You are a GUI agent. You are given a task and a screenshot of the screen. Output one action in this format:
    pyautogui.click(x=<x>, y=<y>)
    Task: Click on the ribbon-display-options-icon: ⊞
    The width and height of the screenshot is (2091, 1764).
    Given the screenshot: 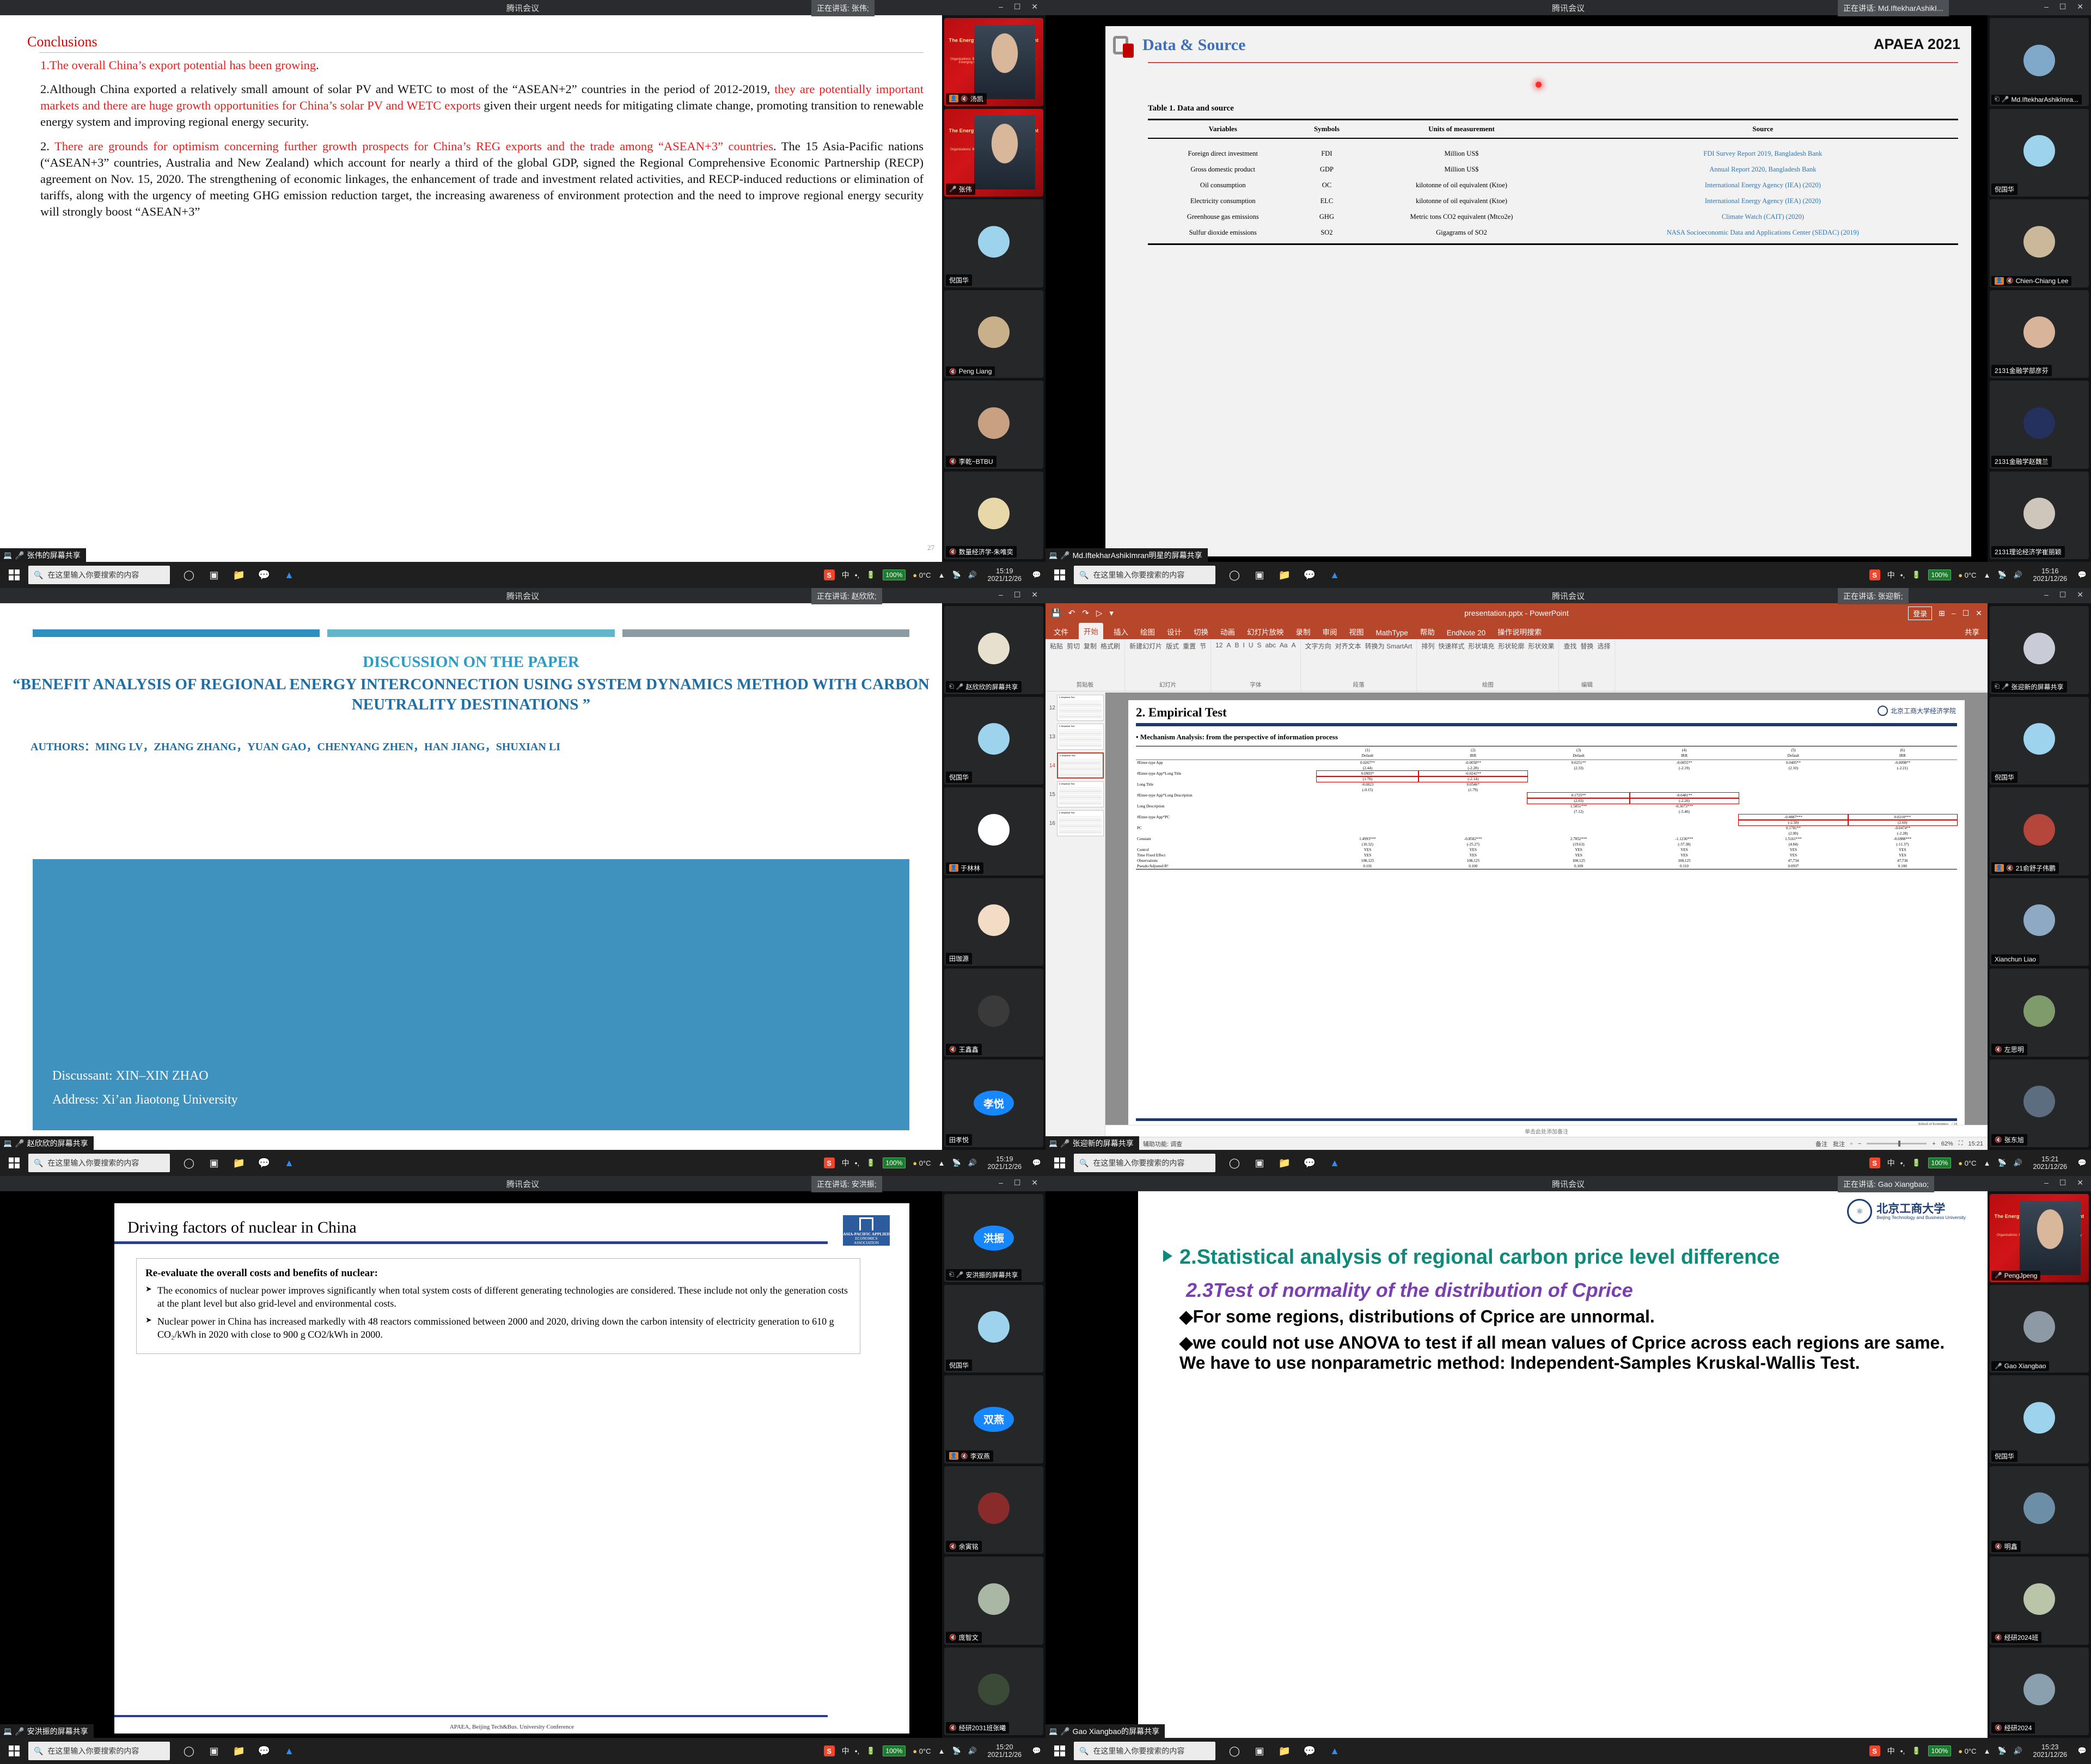 What is the action you would take?
    pyautogui.click(x=1942, y=613)
    